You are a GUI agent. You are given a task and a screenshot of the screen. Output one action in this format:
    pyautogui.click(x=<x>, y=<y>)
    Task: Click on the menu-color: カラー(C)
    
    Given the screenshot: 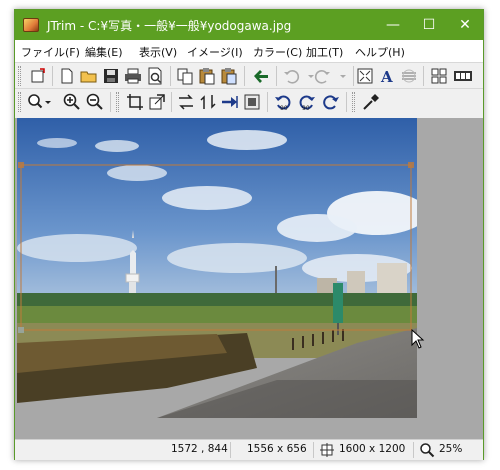 What is the action you would take?
    pyautogui.click(x=277, y=52)
    